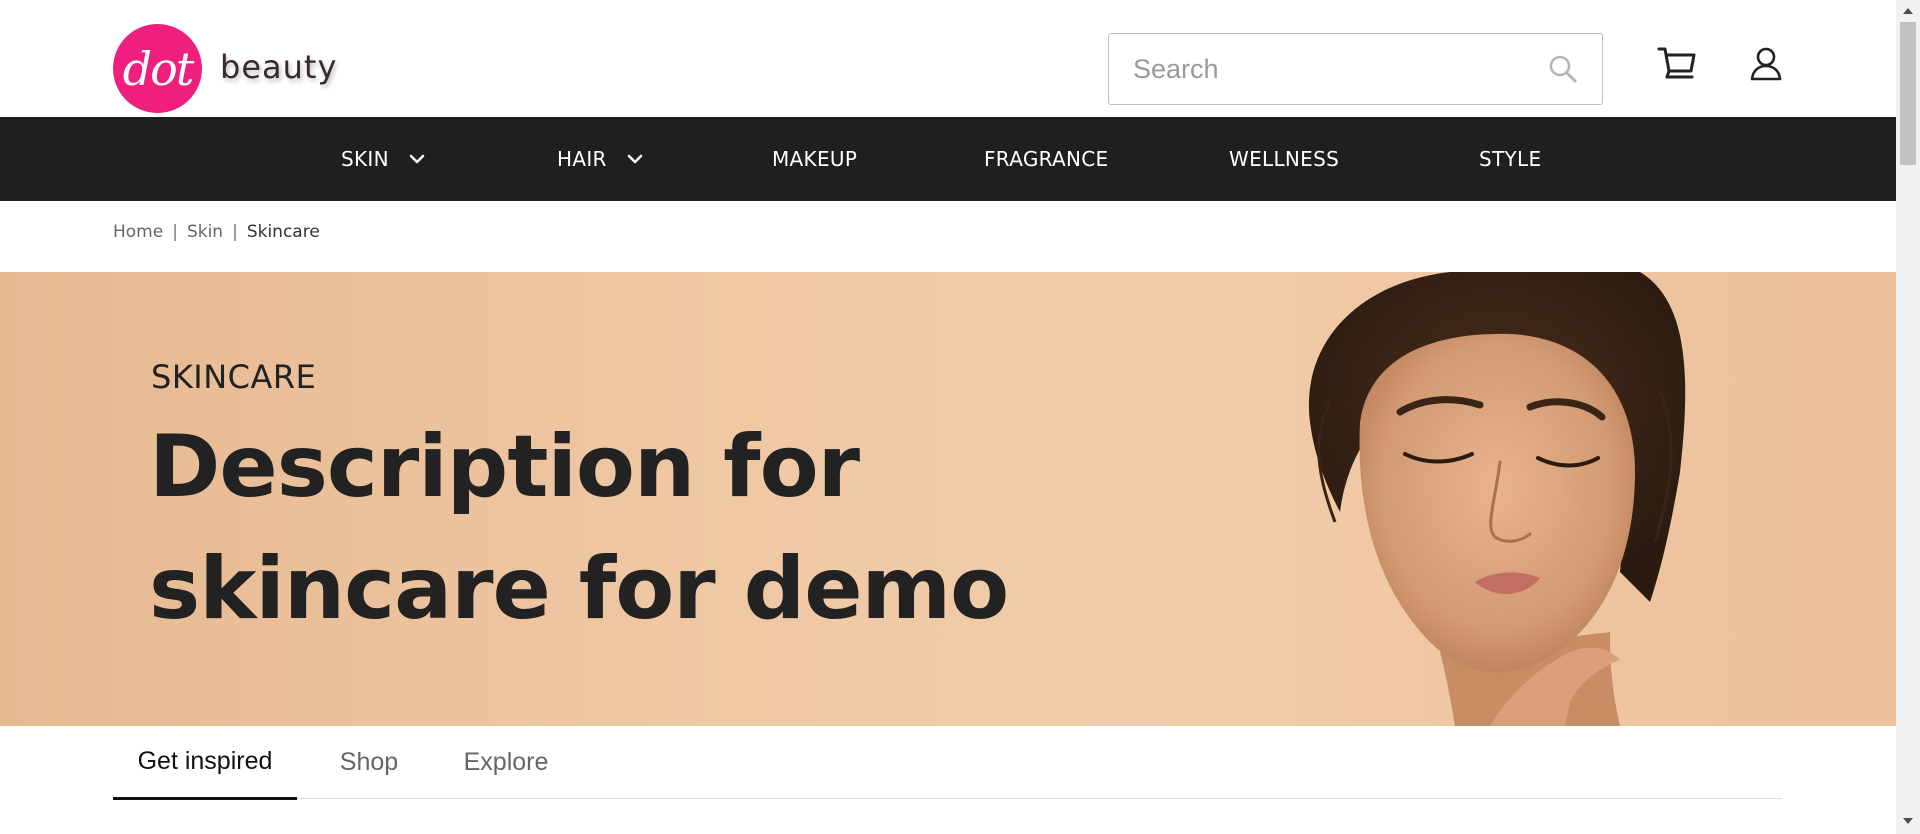 This screenshot has width=1920, height=834. Describe the element at coordinates (138, 232) in the screenshot. I see `breadcrumb-home: Home` at that location.